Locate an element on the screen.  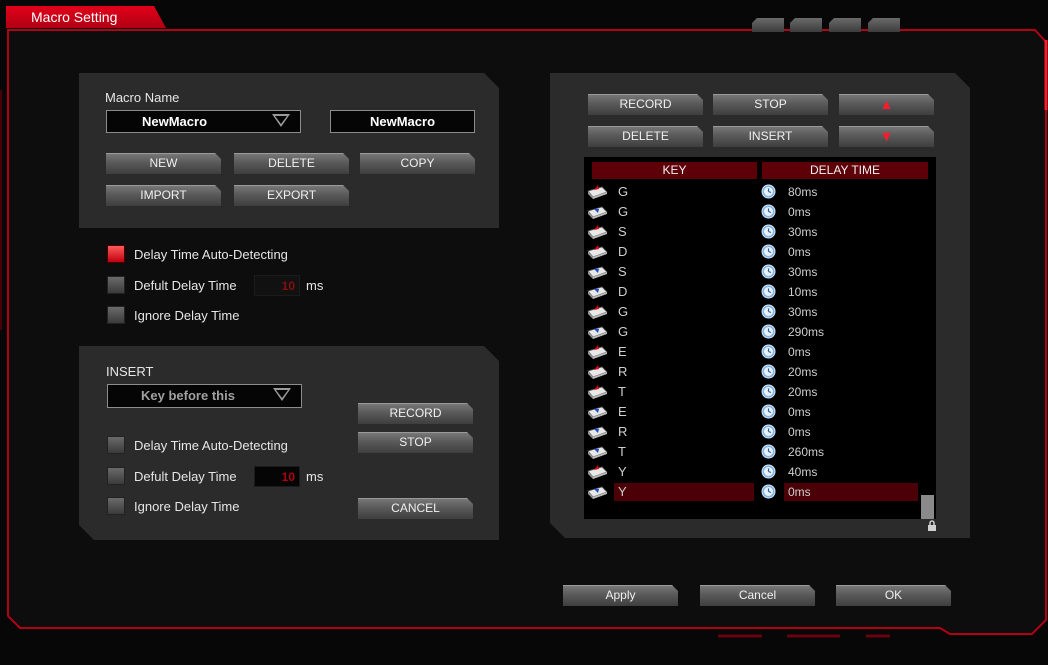
new-macro-button: NEW is located at coordinates (163, 163).